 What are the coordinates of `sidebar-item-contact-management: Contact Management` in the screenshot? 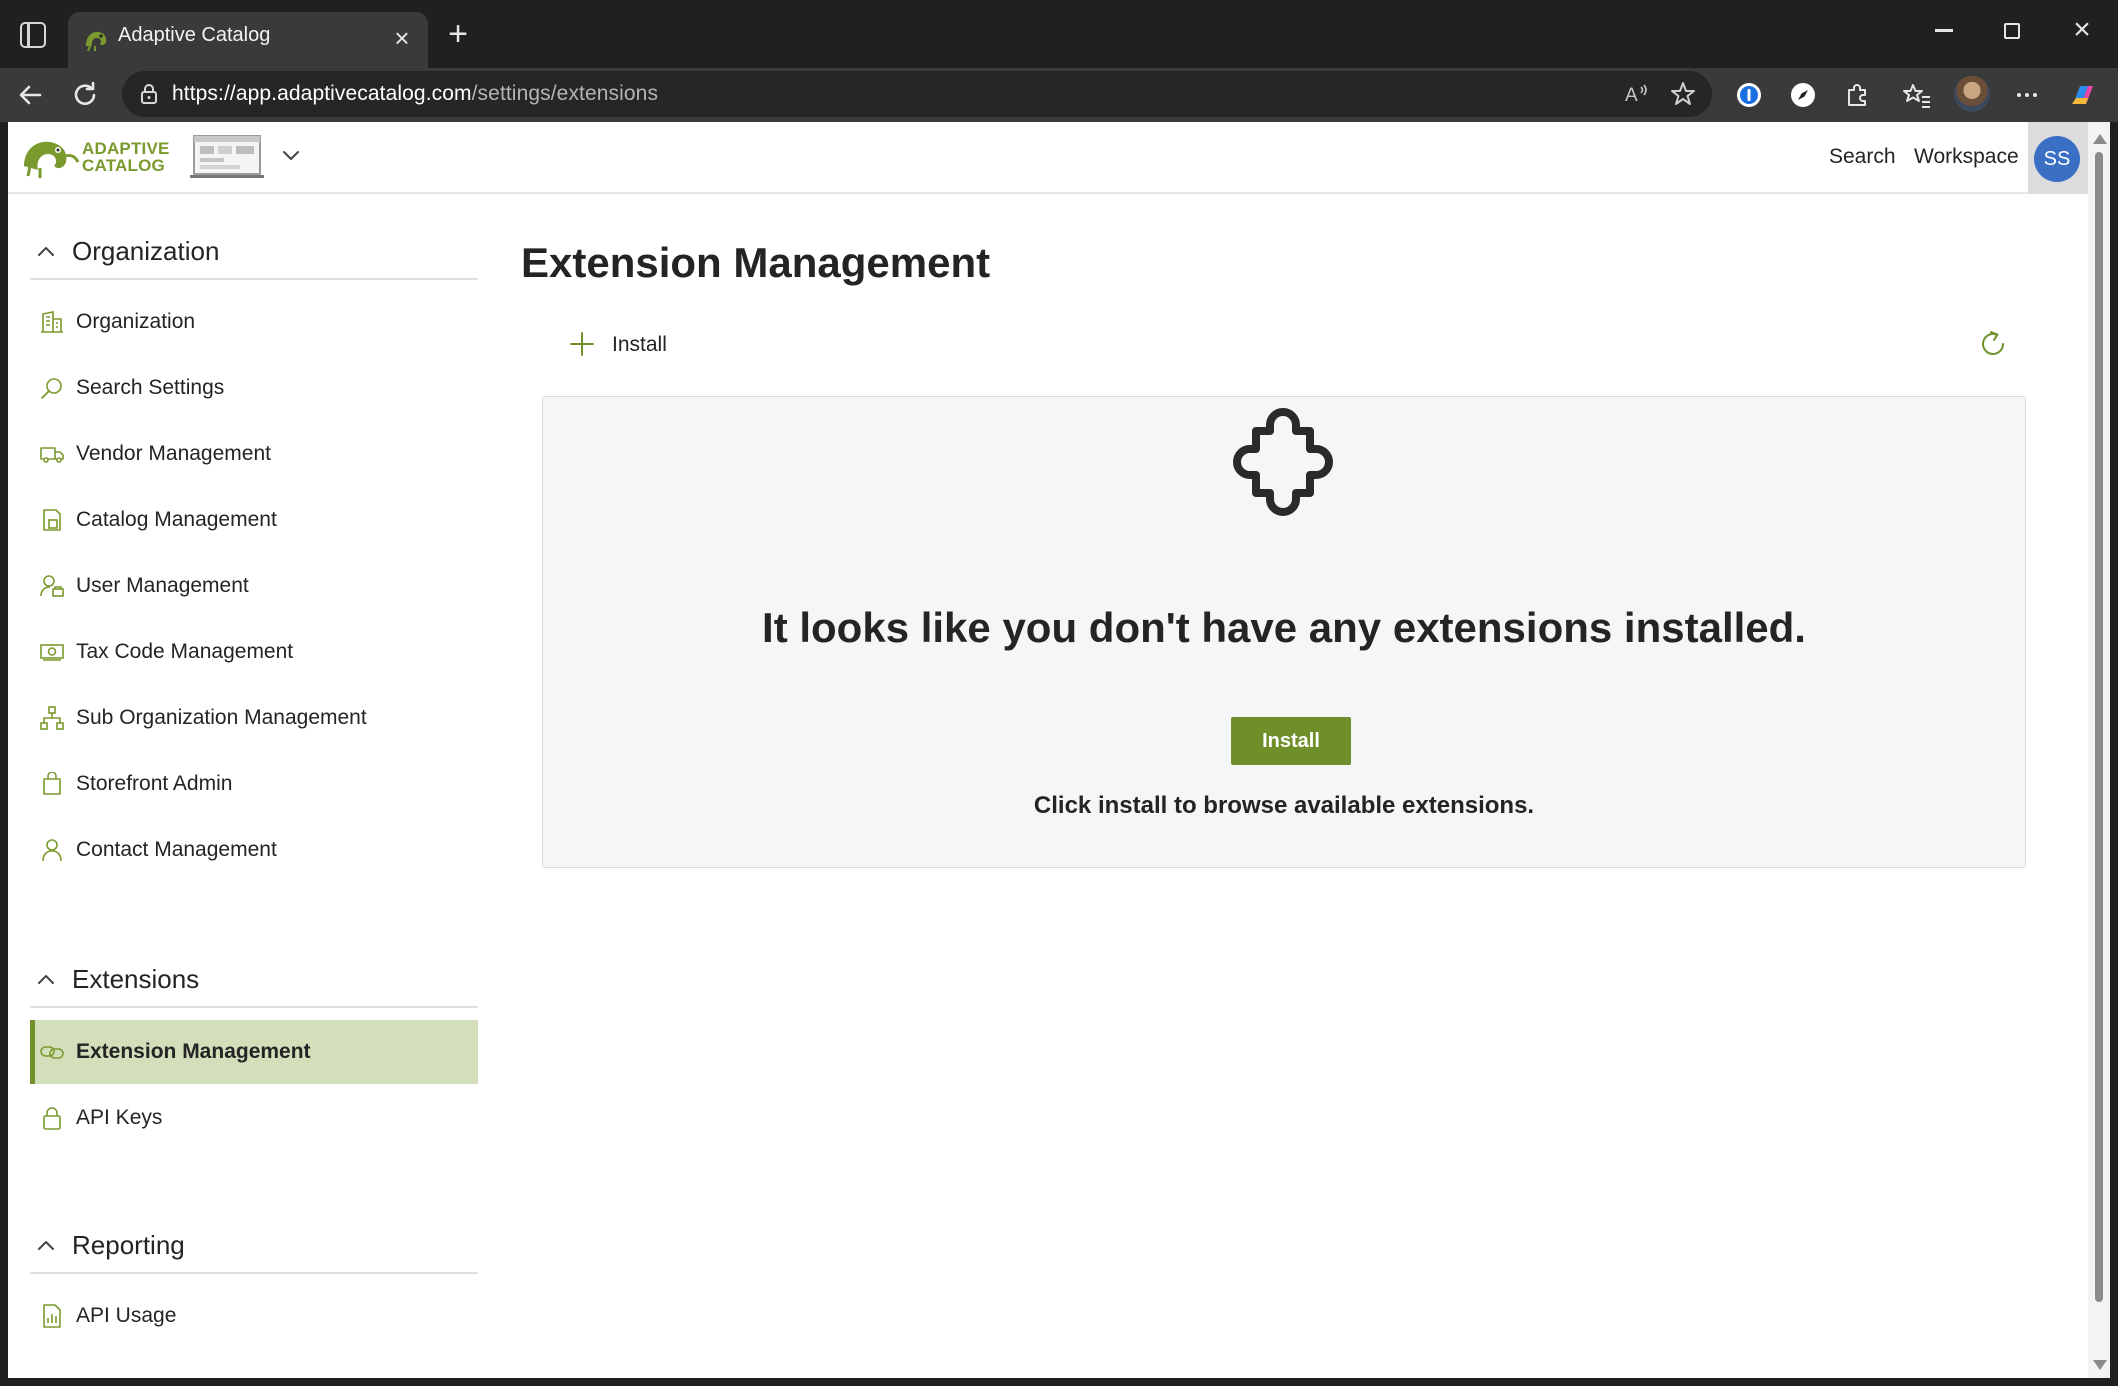 It's located at (254, 850).